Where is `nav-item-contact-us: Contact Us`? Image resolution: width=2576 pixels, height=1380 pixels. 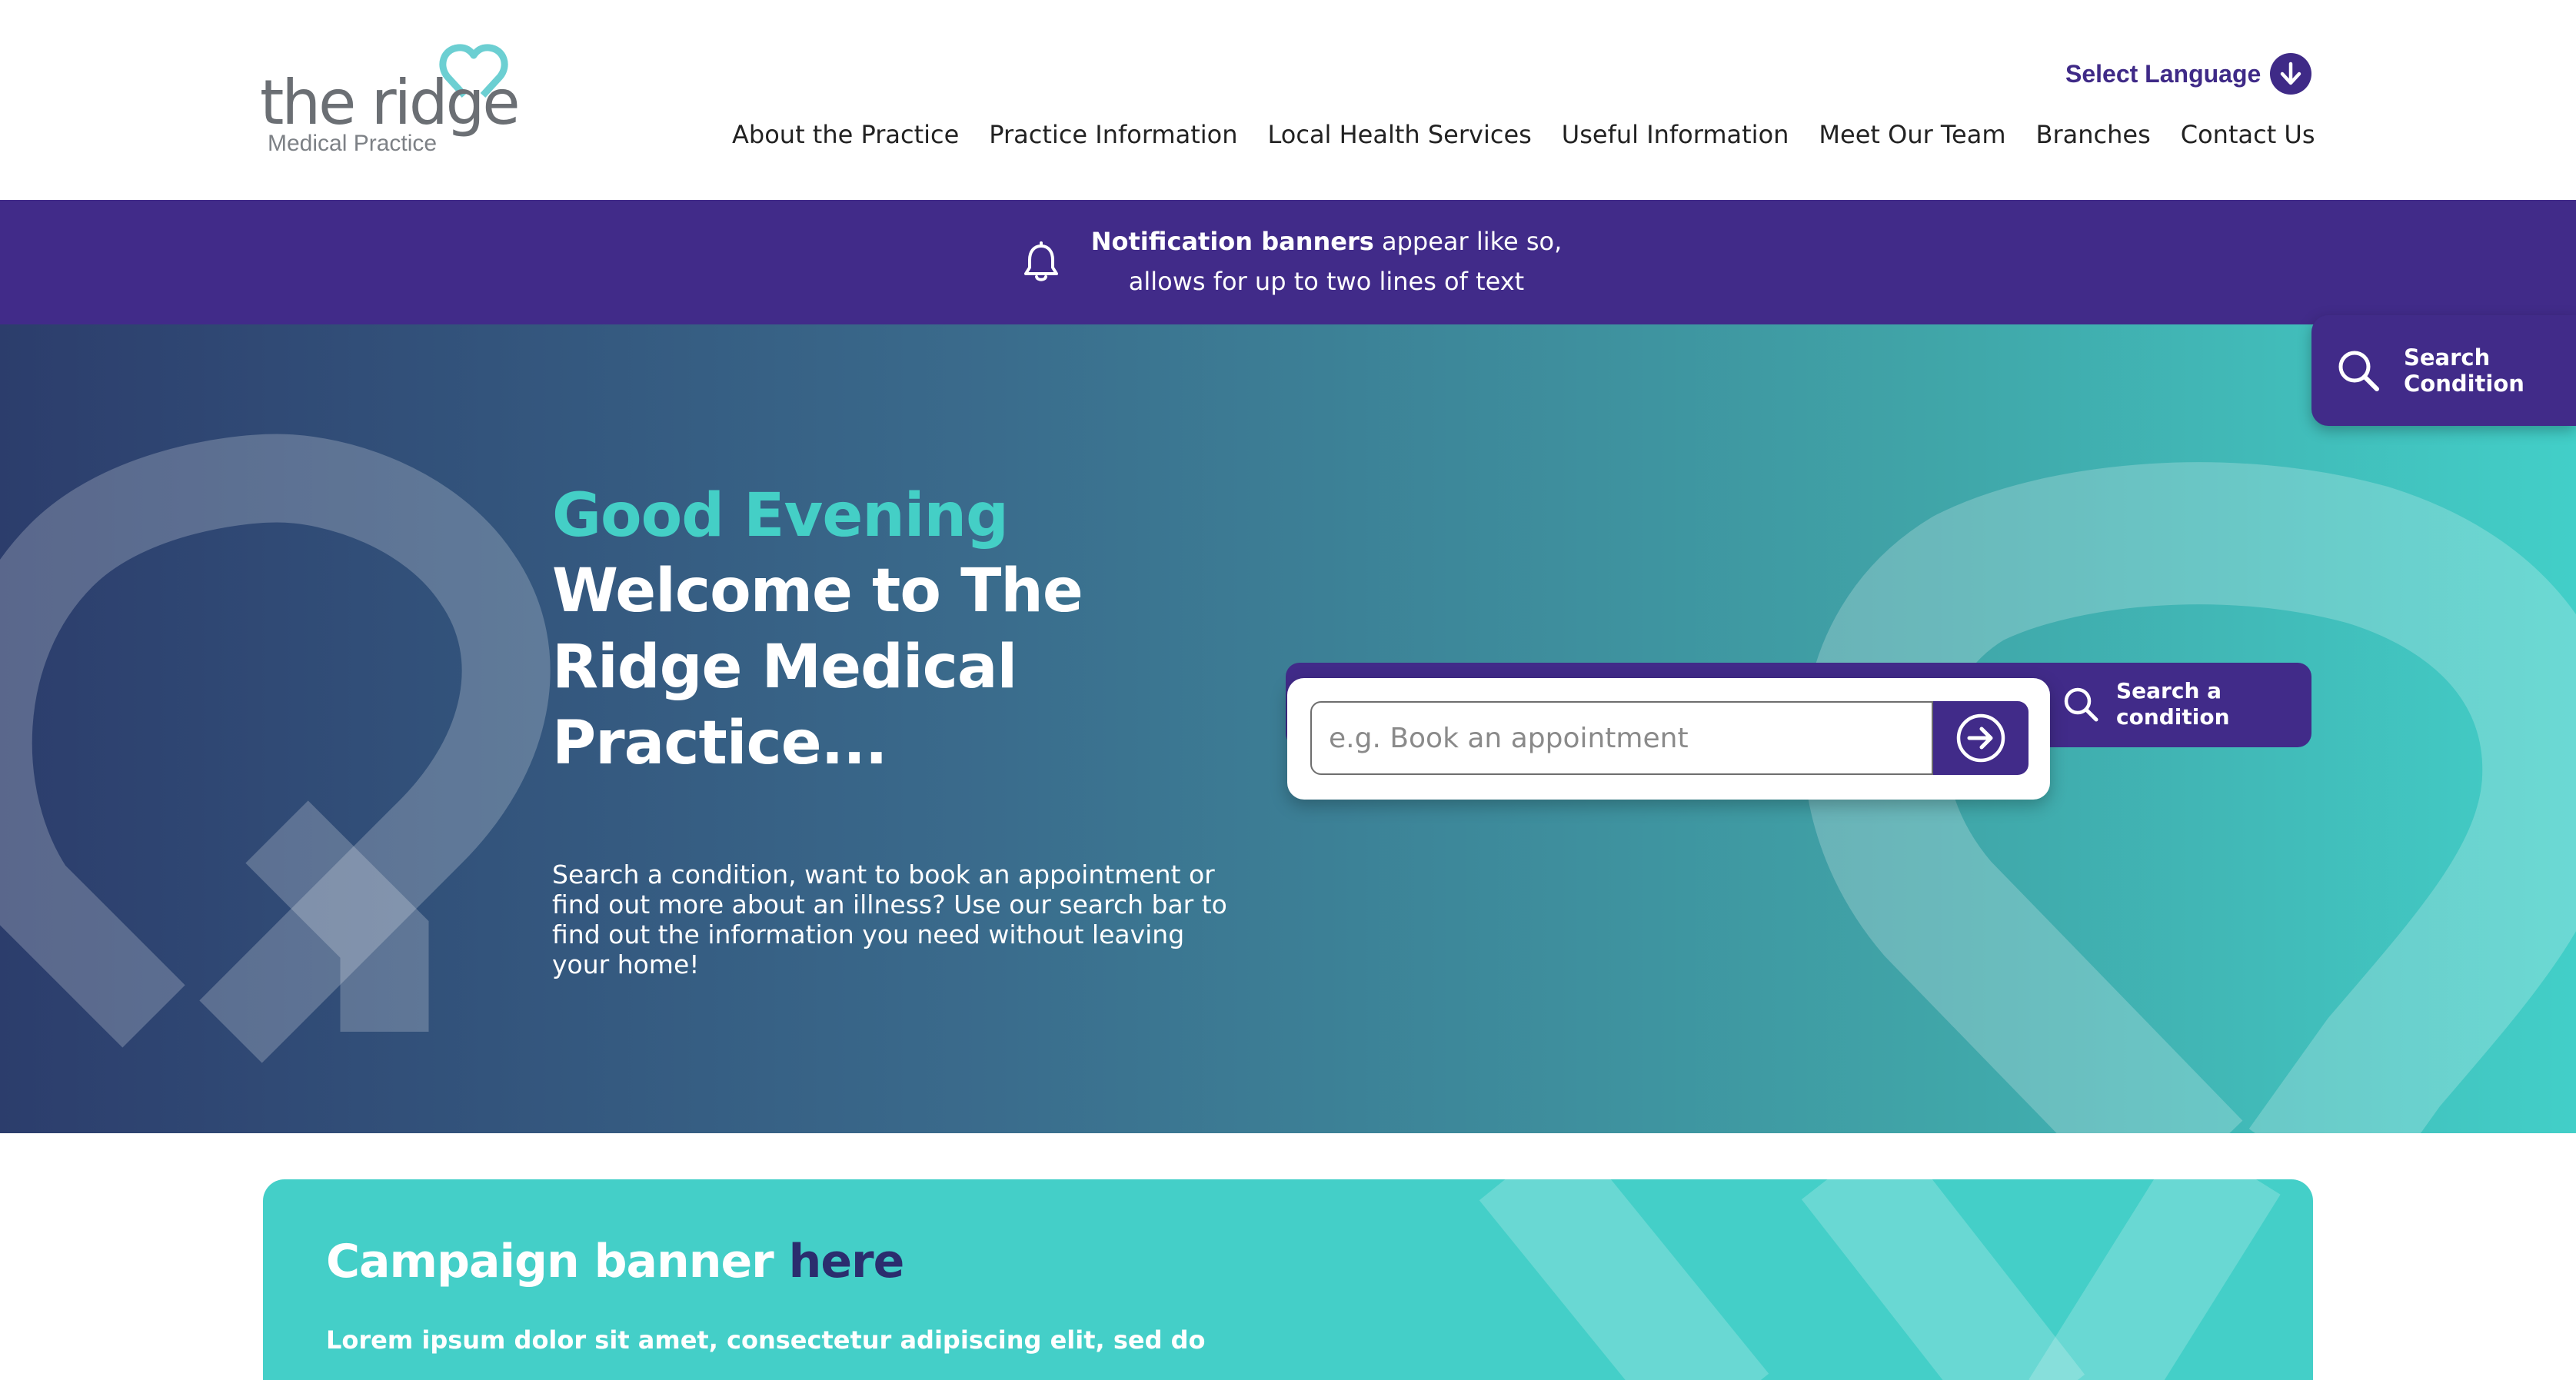
nav-item-contact-us: Contact Us is located at coordinates (2248, 134).